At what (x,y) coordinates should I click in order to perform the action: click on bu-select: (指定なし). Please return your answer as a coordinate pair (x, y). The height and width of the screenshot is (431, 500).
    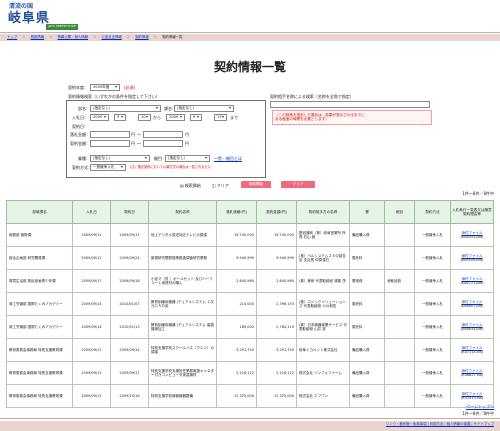
    Looking at the image, I should click on (125, 108).